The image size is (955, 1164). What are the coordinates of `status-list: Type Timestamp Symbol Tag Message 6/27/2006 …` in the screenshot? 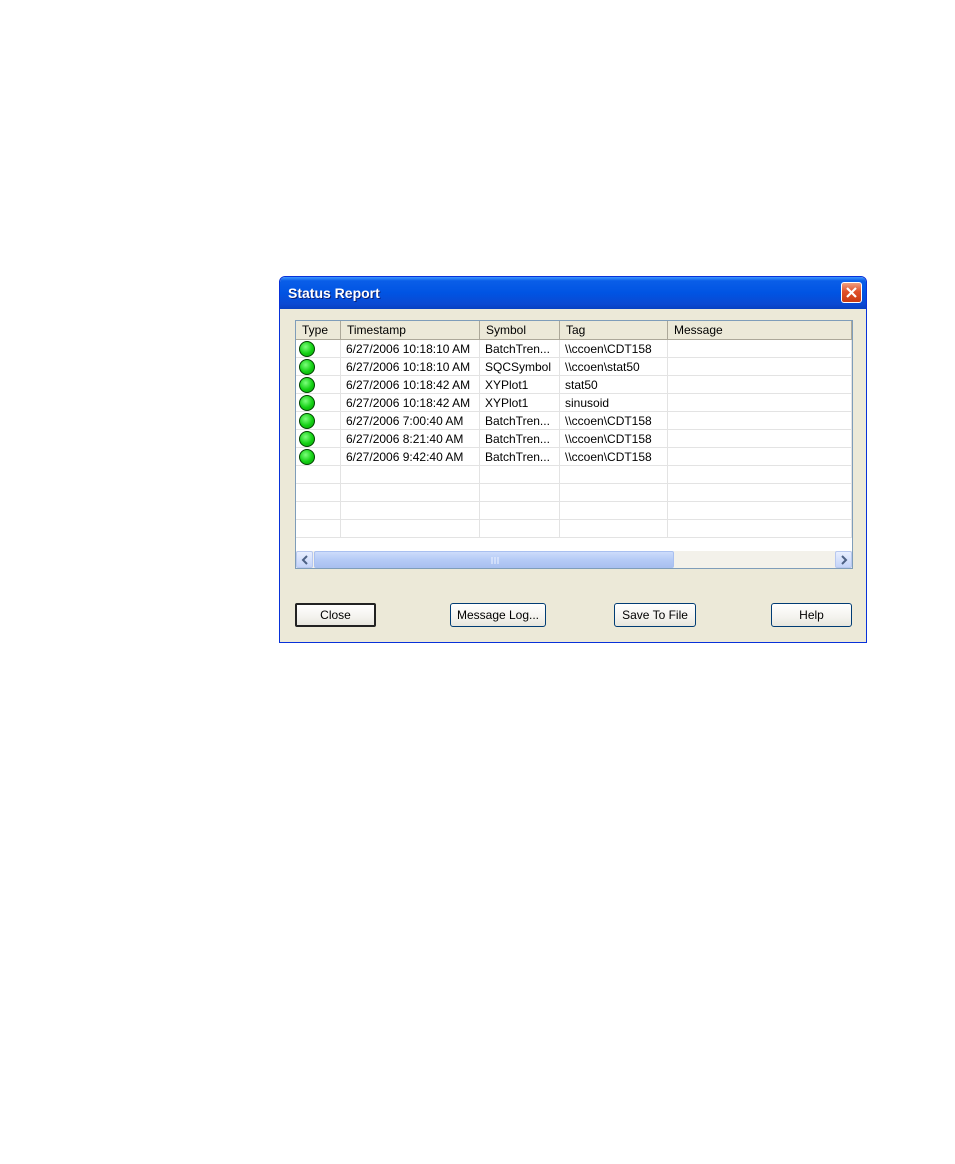 It's located at (574, 444).